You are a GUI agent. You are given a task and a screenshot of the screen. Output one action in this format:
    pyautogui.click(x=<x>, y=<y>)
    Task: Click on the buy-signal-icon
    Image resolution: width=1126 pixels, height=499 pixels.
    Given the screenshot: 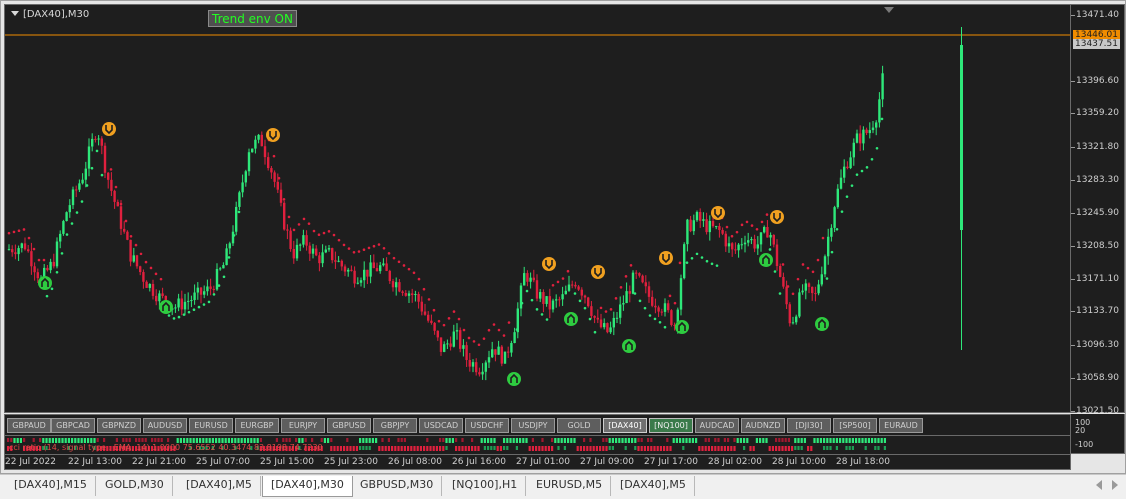 What is the action you would take?
    pyautogui.click(x=166, y=307)
    